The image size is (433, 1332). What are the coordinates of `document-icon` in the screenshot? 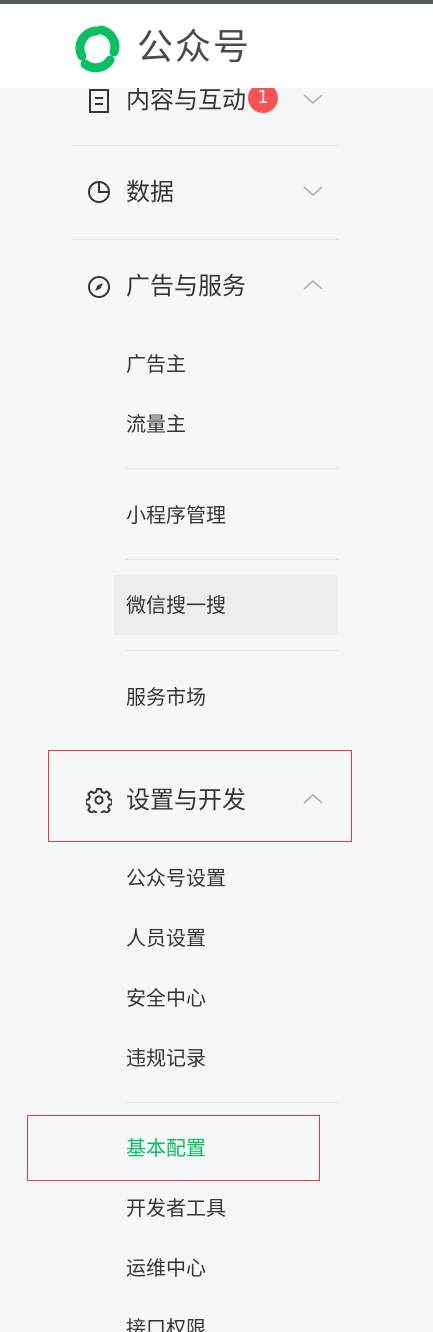 It's located at (99, 101).